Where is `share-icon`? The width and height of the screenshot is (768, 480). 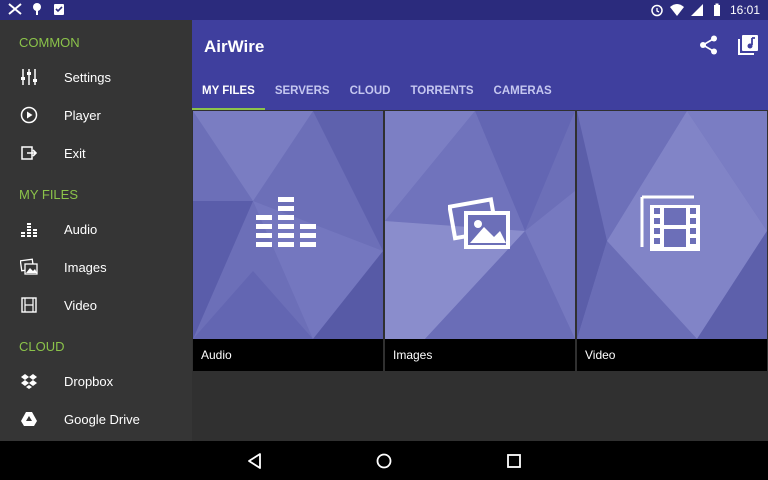
share-icon is located at coordinates (709, 45).